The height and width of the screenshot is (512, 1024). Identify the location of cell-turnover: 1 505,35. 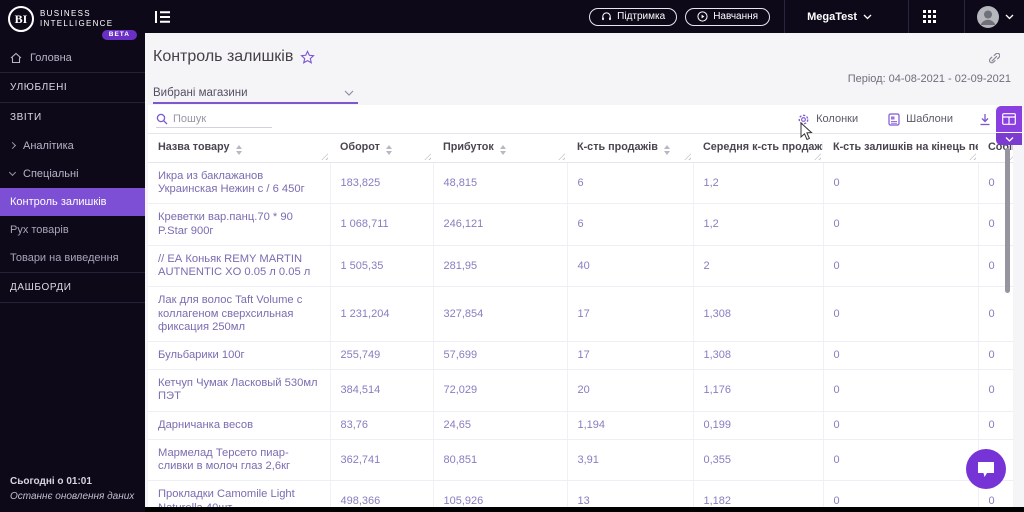
(382, 266).